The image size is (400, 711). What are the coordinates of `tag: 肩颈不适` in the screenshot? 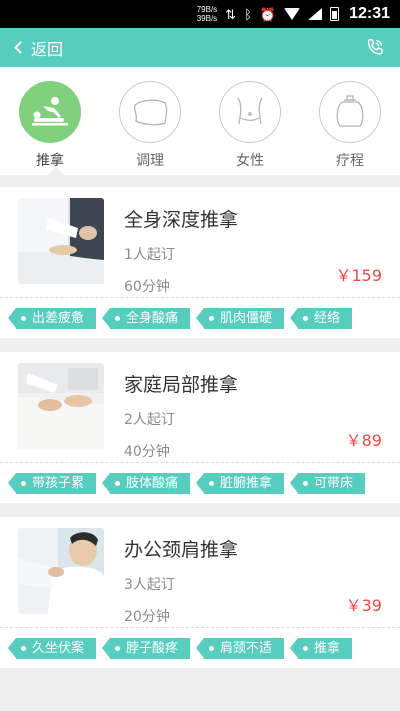 It's located at (240, 648).